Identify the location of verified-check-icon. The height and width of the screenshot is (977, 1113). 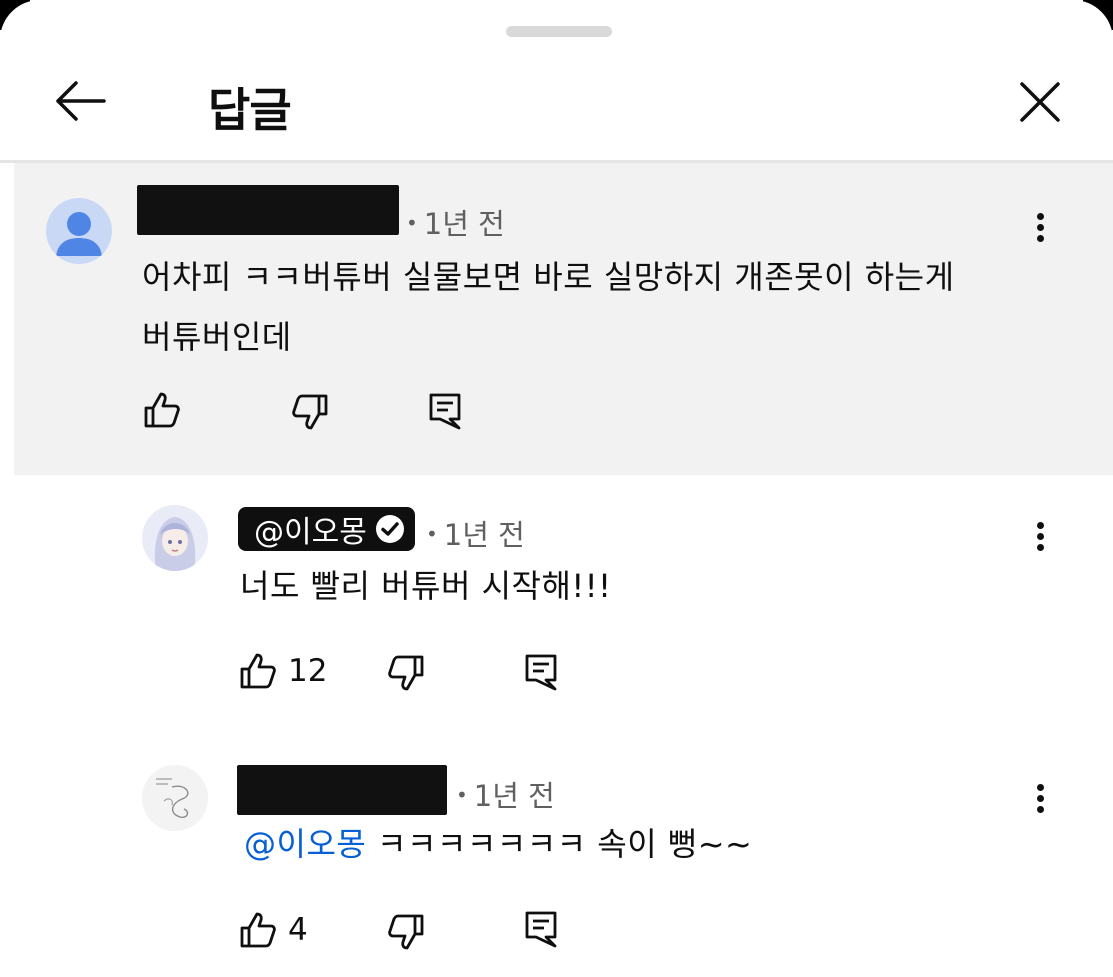
(389, 529).